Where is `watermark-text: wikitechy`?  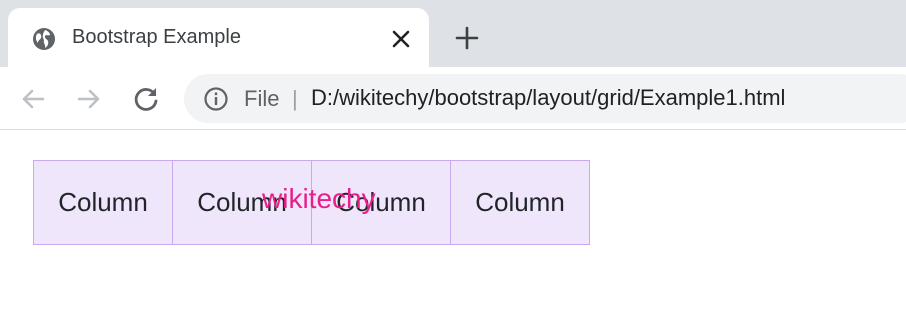
watermark-text: wikitechy is located at coordinates (319, 198).